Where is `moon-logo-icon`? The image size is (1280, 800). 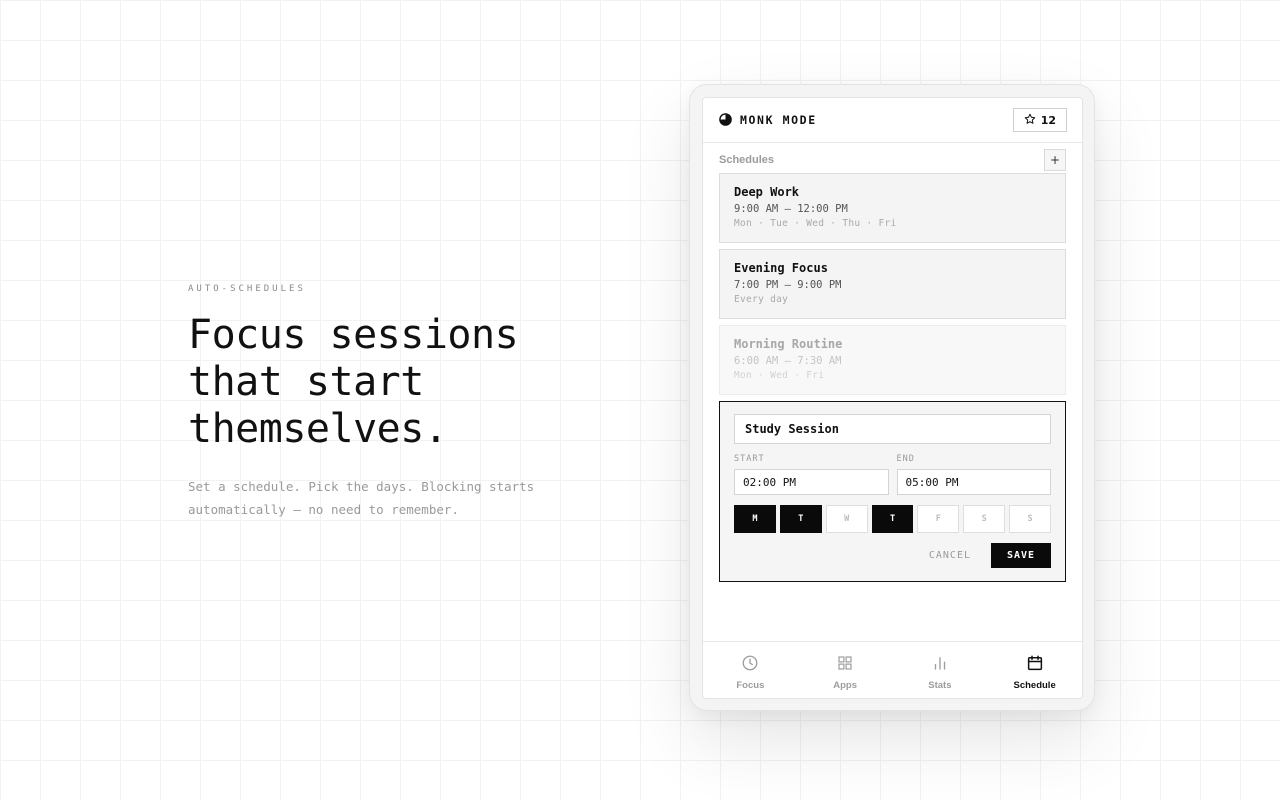 moon-logo-icon is located at coordinates (725, 120).